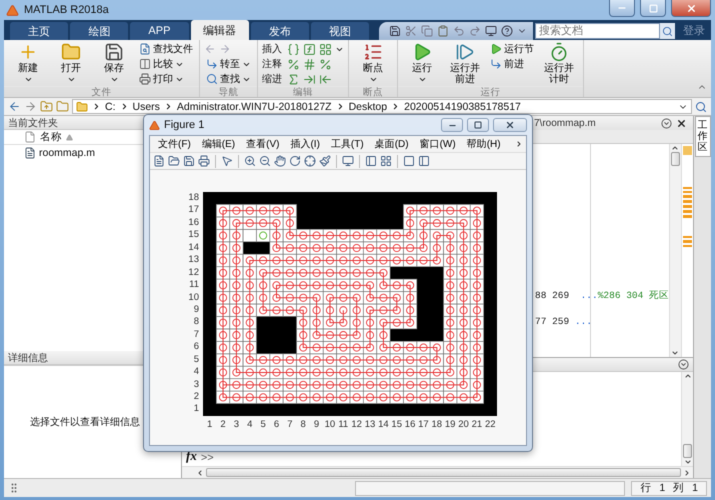 This screenshot has width=715, height=500. I want to click on ribbon-button: 运行, so click(422, 64).